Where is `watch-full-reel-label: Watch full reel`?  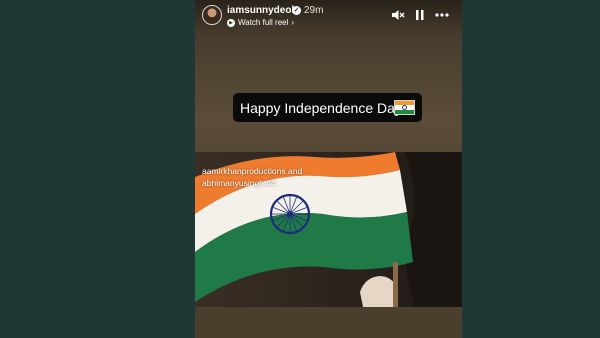
watch-full-reel-label: Watch full reel is located at coordinates (263, 22).